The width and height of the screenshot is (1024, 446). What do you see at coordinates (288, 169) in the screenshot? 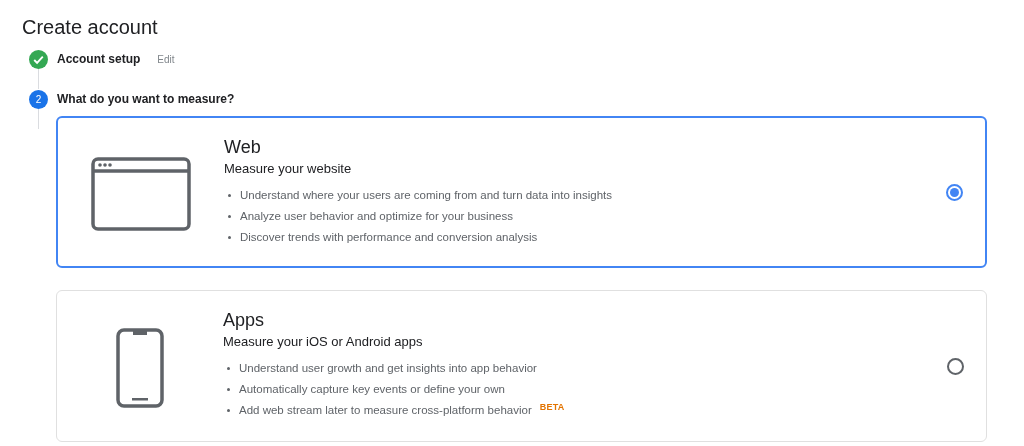
I see `option-subtitle: Measure your website` at bounding box center [288, 169].